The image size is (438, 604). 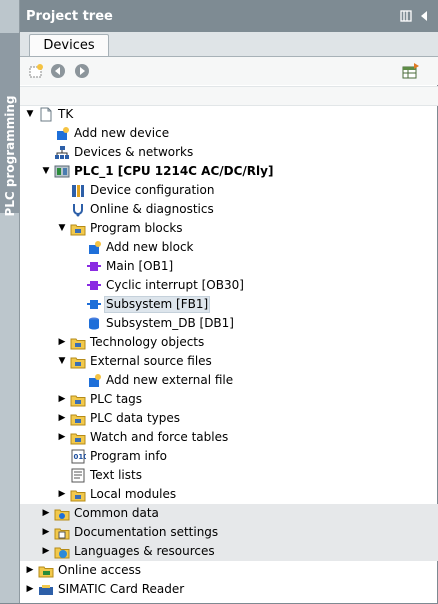 What do you see at coordinates (10, 156) in the screenshot?
I see `sidebar-tab-label: PLC programming` at bounding box center [10, 156].